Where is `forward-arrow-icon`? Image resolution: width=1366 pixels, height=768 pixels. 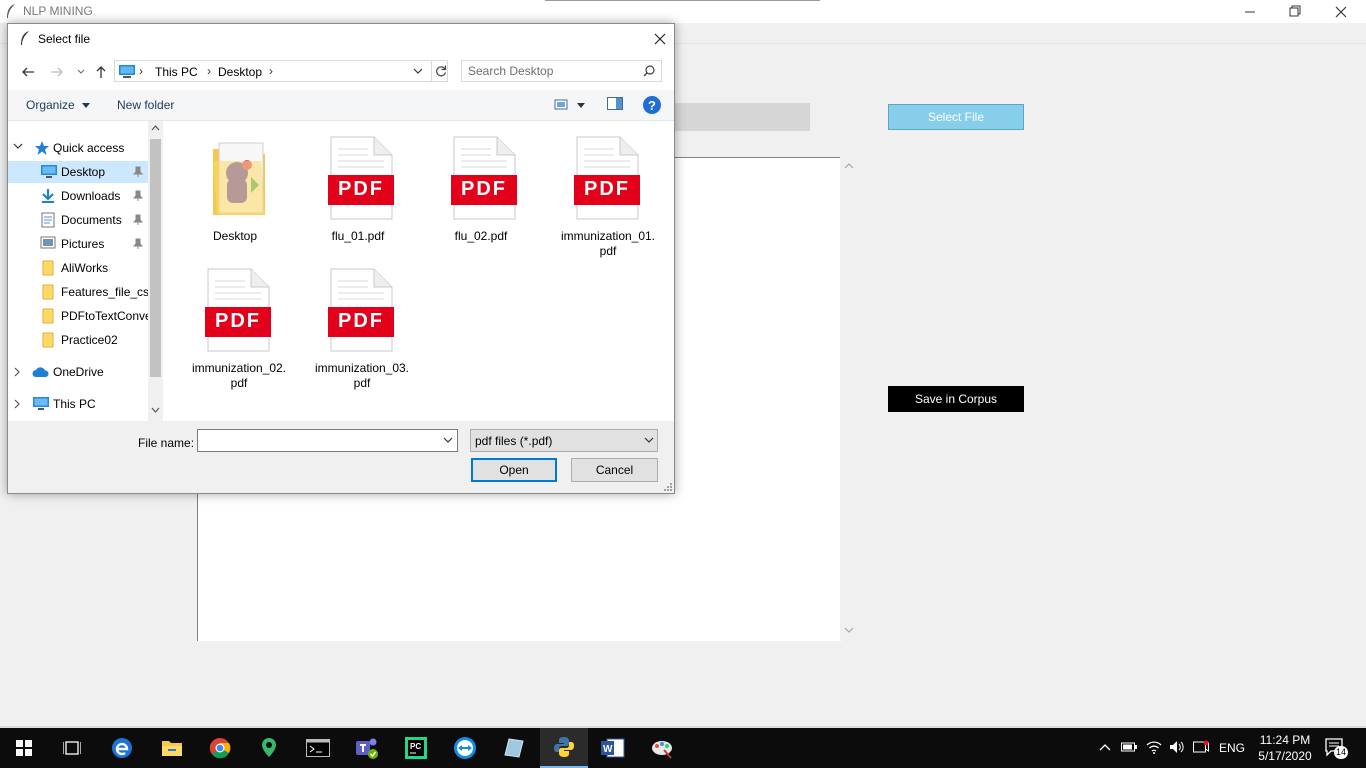 forward-arrow-icon is located at coordinates (57, 72).